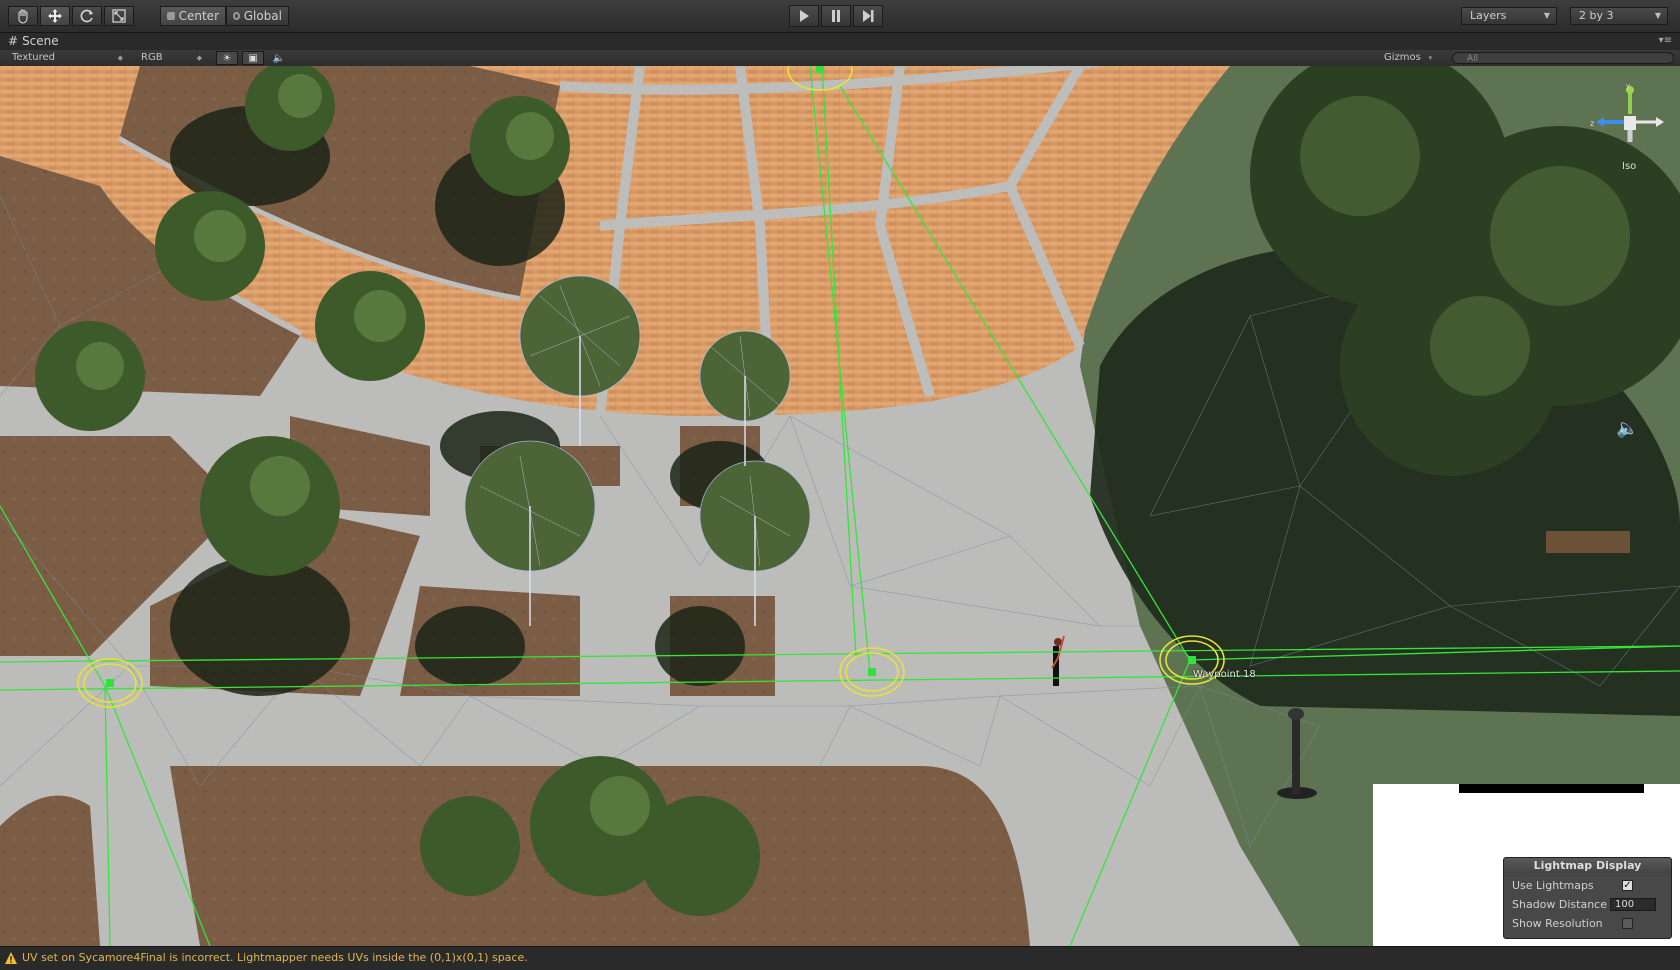 The image size is (1680, 970). Describe the element at coordinates (1430, 58) in the screenshot. I see `chevron-down-icon: ▾` at that location.